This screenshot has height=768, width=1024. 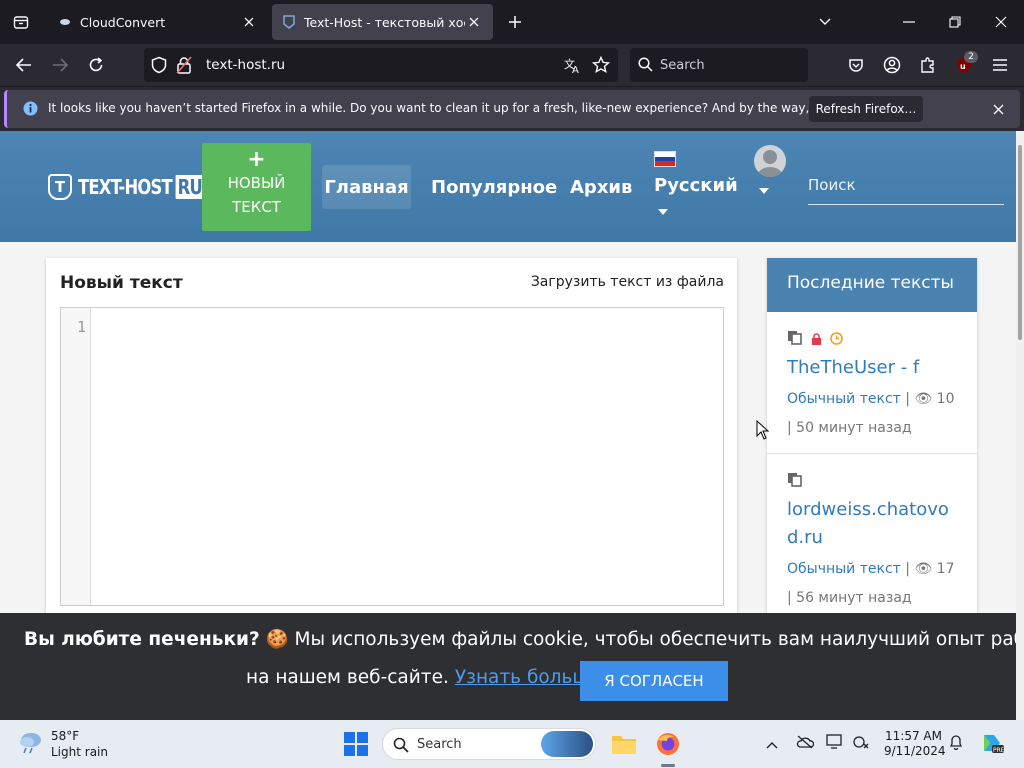 I want to click on new-text-button: + НОВЫЙ ТЕКСТ, so click(x=256, y=187).